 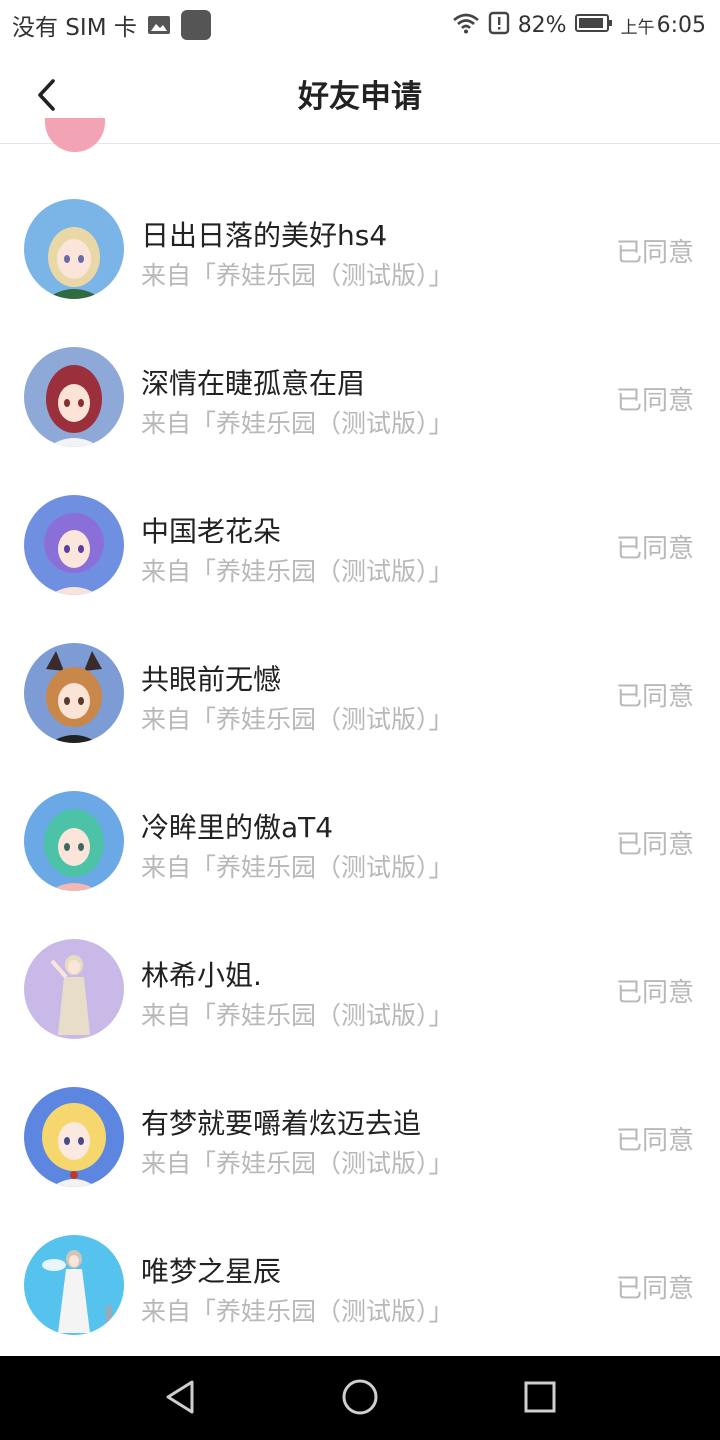 I want to click on top-app-bar: 好友申请, so click(x=360, y=97).